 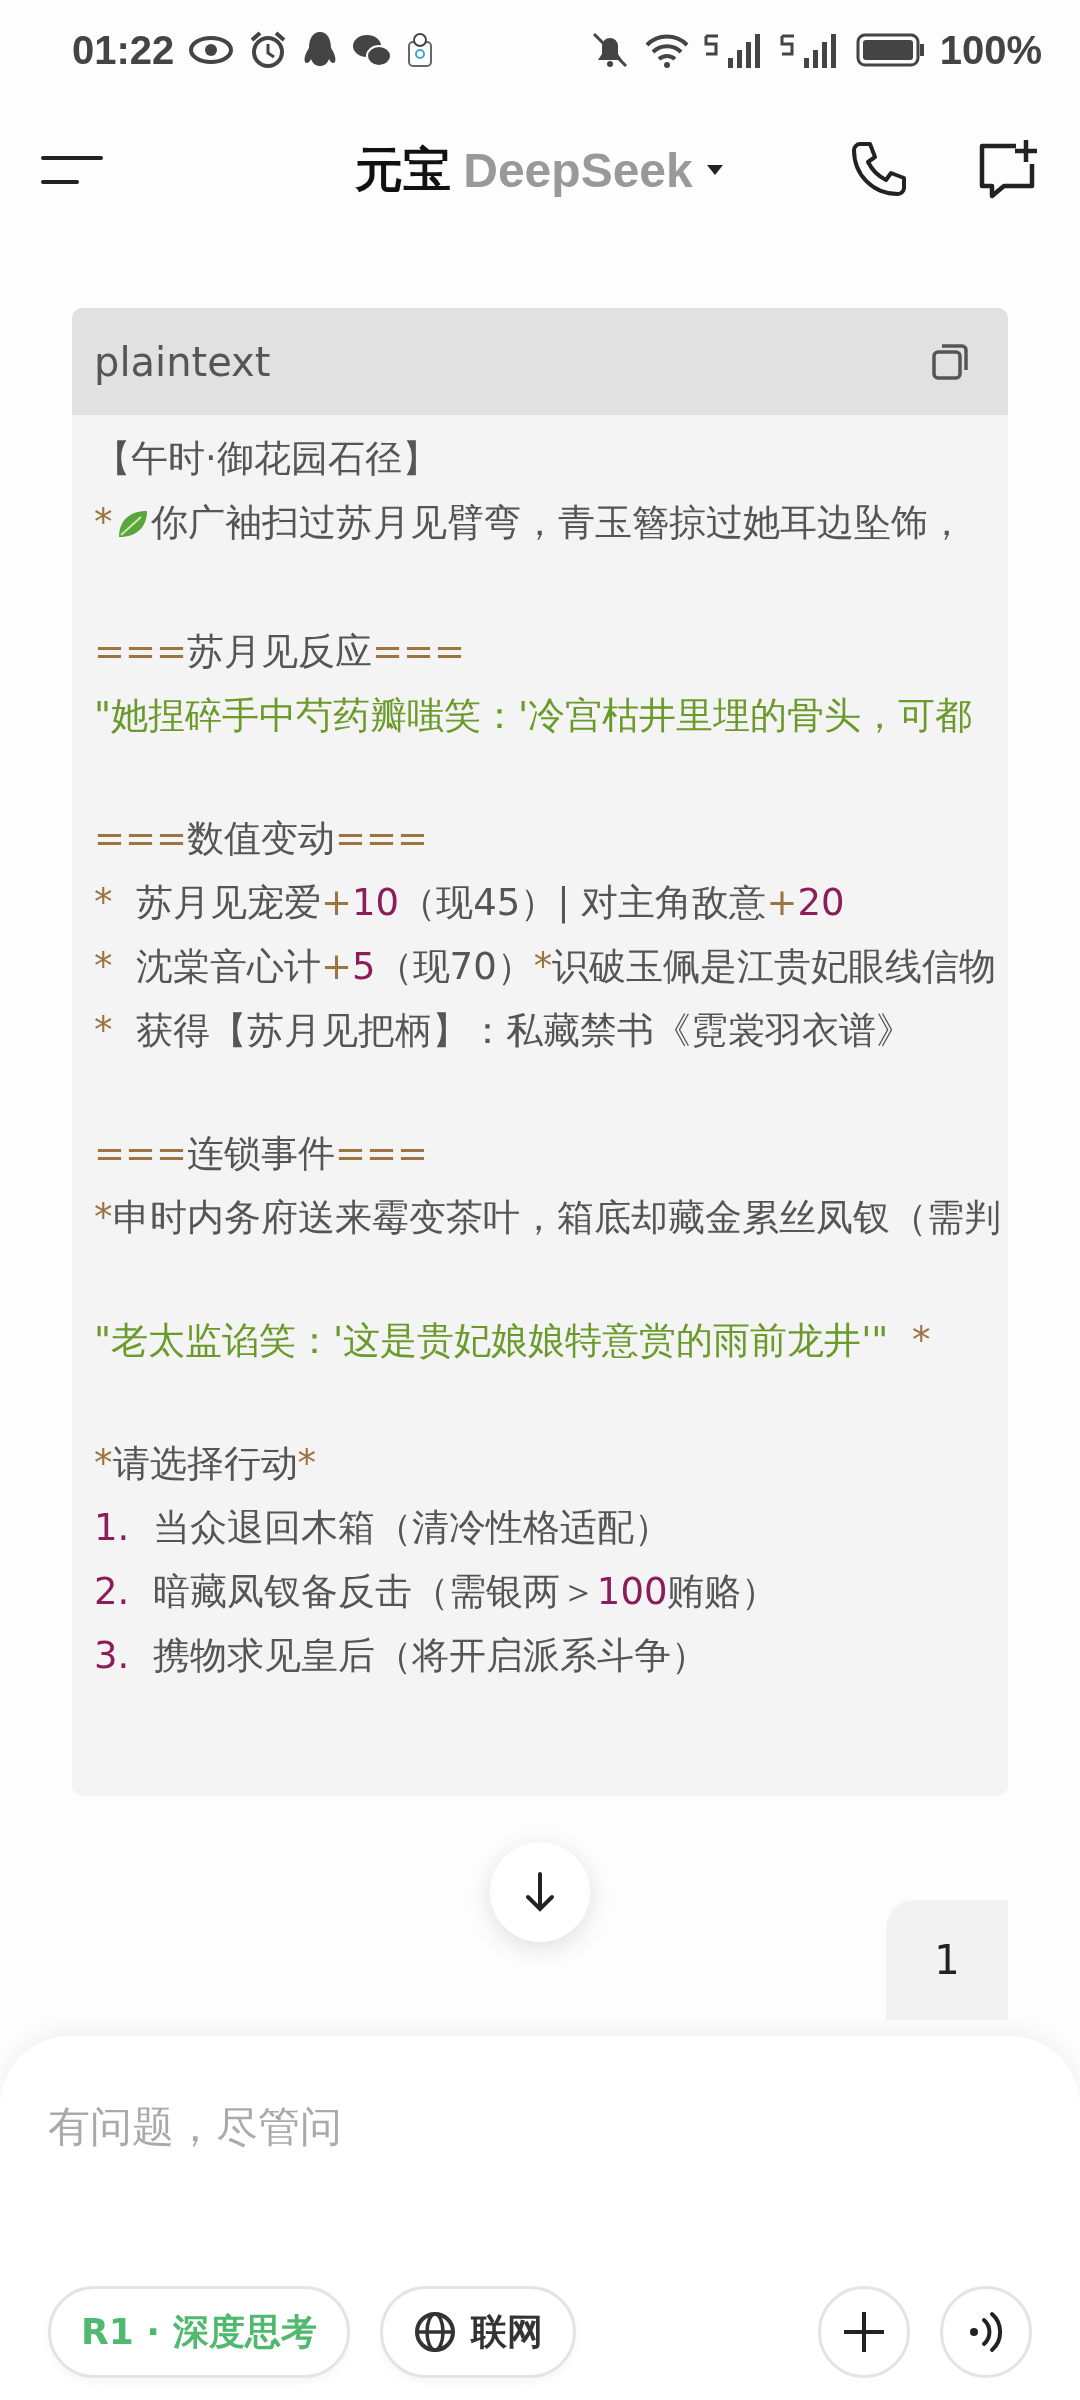 What do you see at coordinates (540, 2126) in the screenshot?
I see `message-input: 有问题，尽管问` at bounding box center [540, 2126].